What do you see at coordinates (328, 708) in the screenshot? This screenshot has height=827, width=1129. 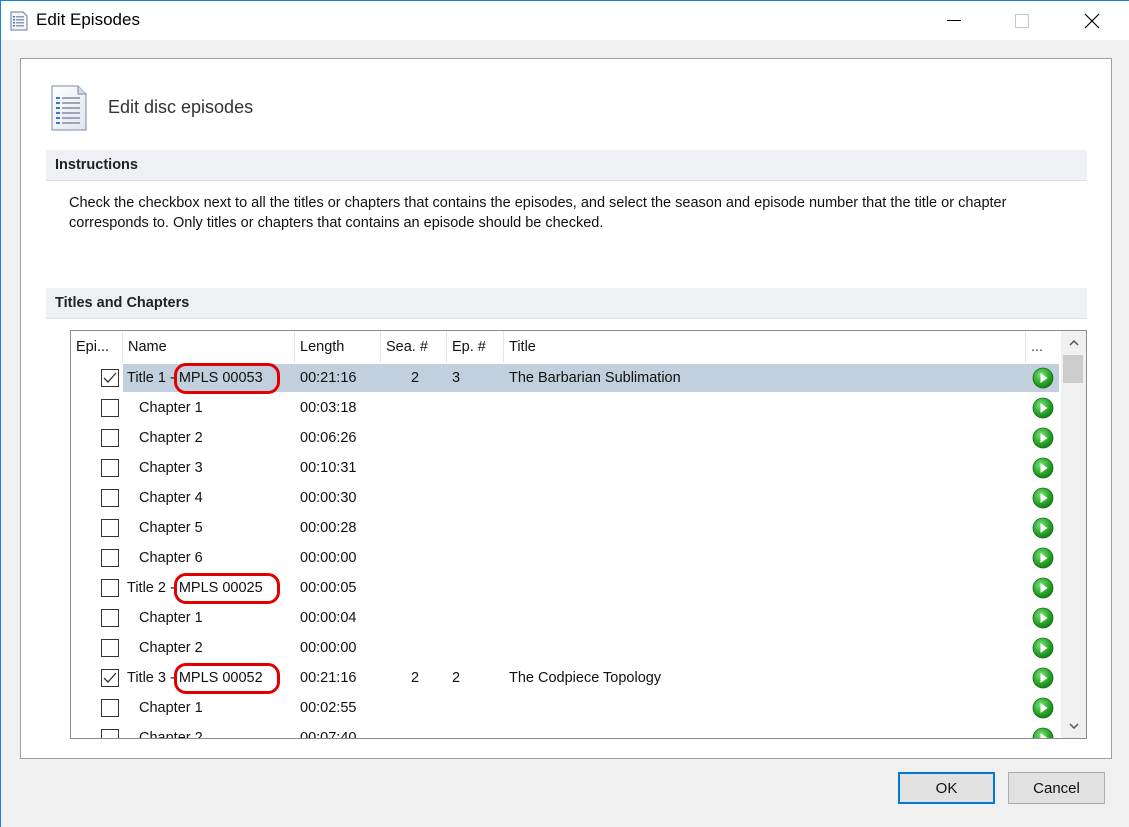 I see `row-length: 00:02:55` at bounding box center [328, 708].